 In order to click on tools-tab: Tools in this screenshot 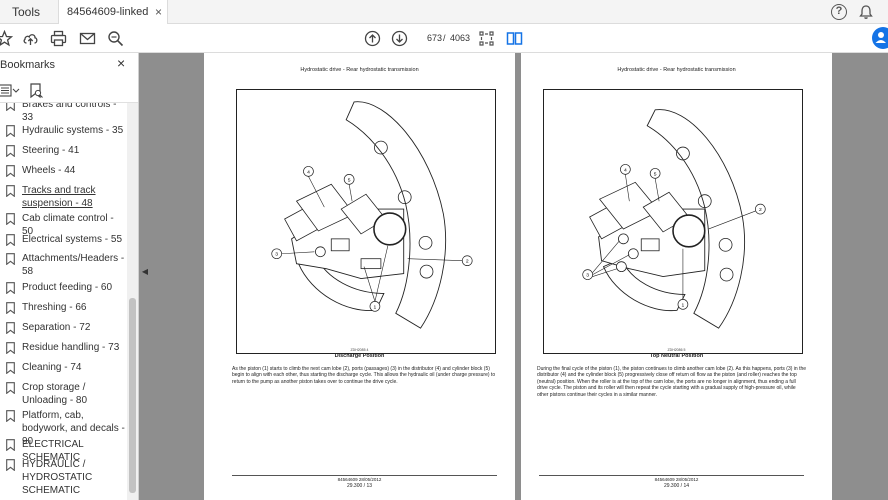, I will do `click(25, 12)`.